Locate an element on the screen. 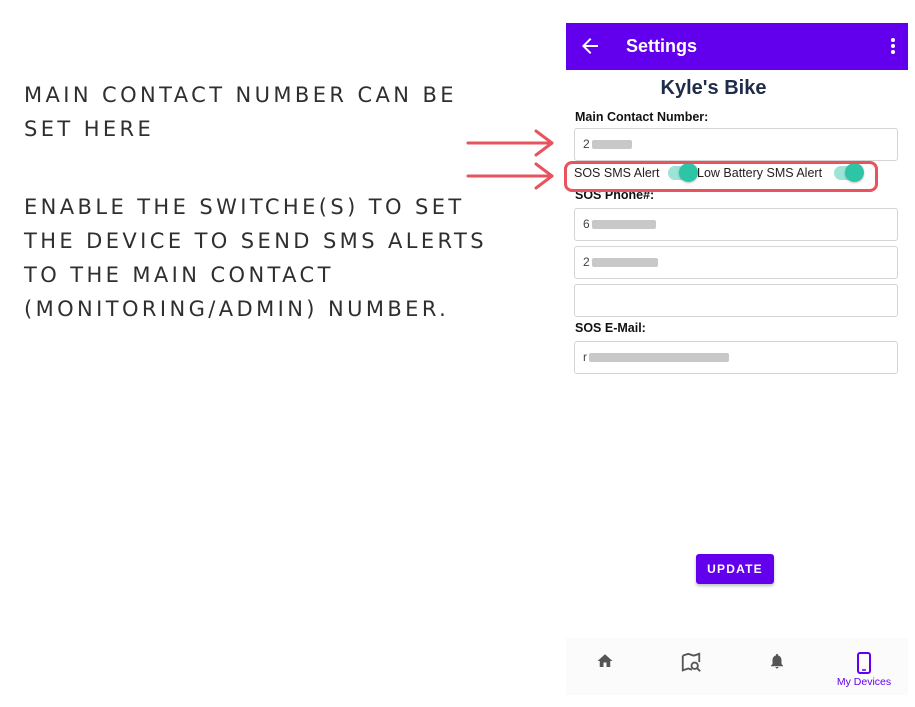  main-contact-label: Main Contact Number: is located at coordinates (642, 117).